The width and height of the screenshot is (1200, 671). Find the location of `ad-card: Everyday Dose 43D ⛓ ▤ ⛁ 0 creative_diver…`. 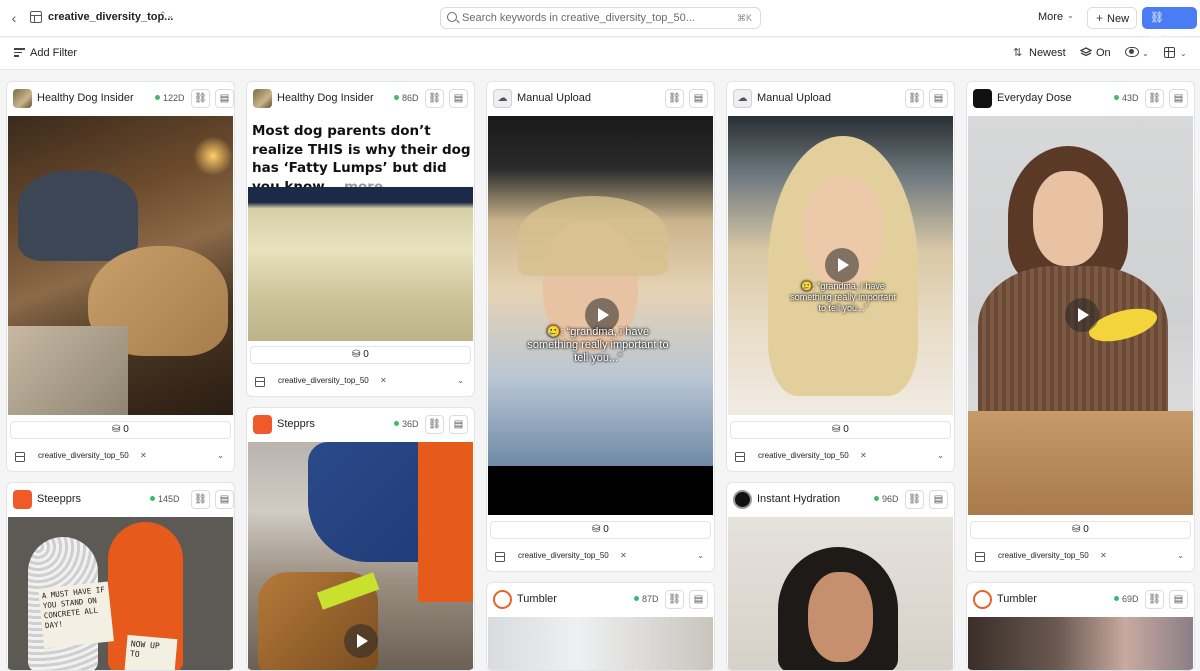

ad-card: Everyday Dose 43D ⛓ ▤ ⛁ 0 creative_diver… is located at coordinates (1080, 326).